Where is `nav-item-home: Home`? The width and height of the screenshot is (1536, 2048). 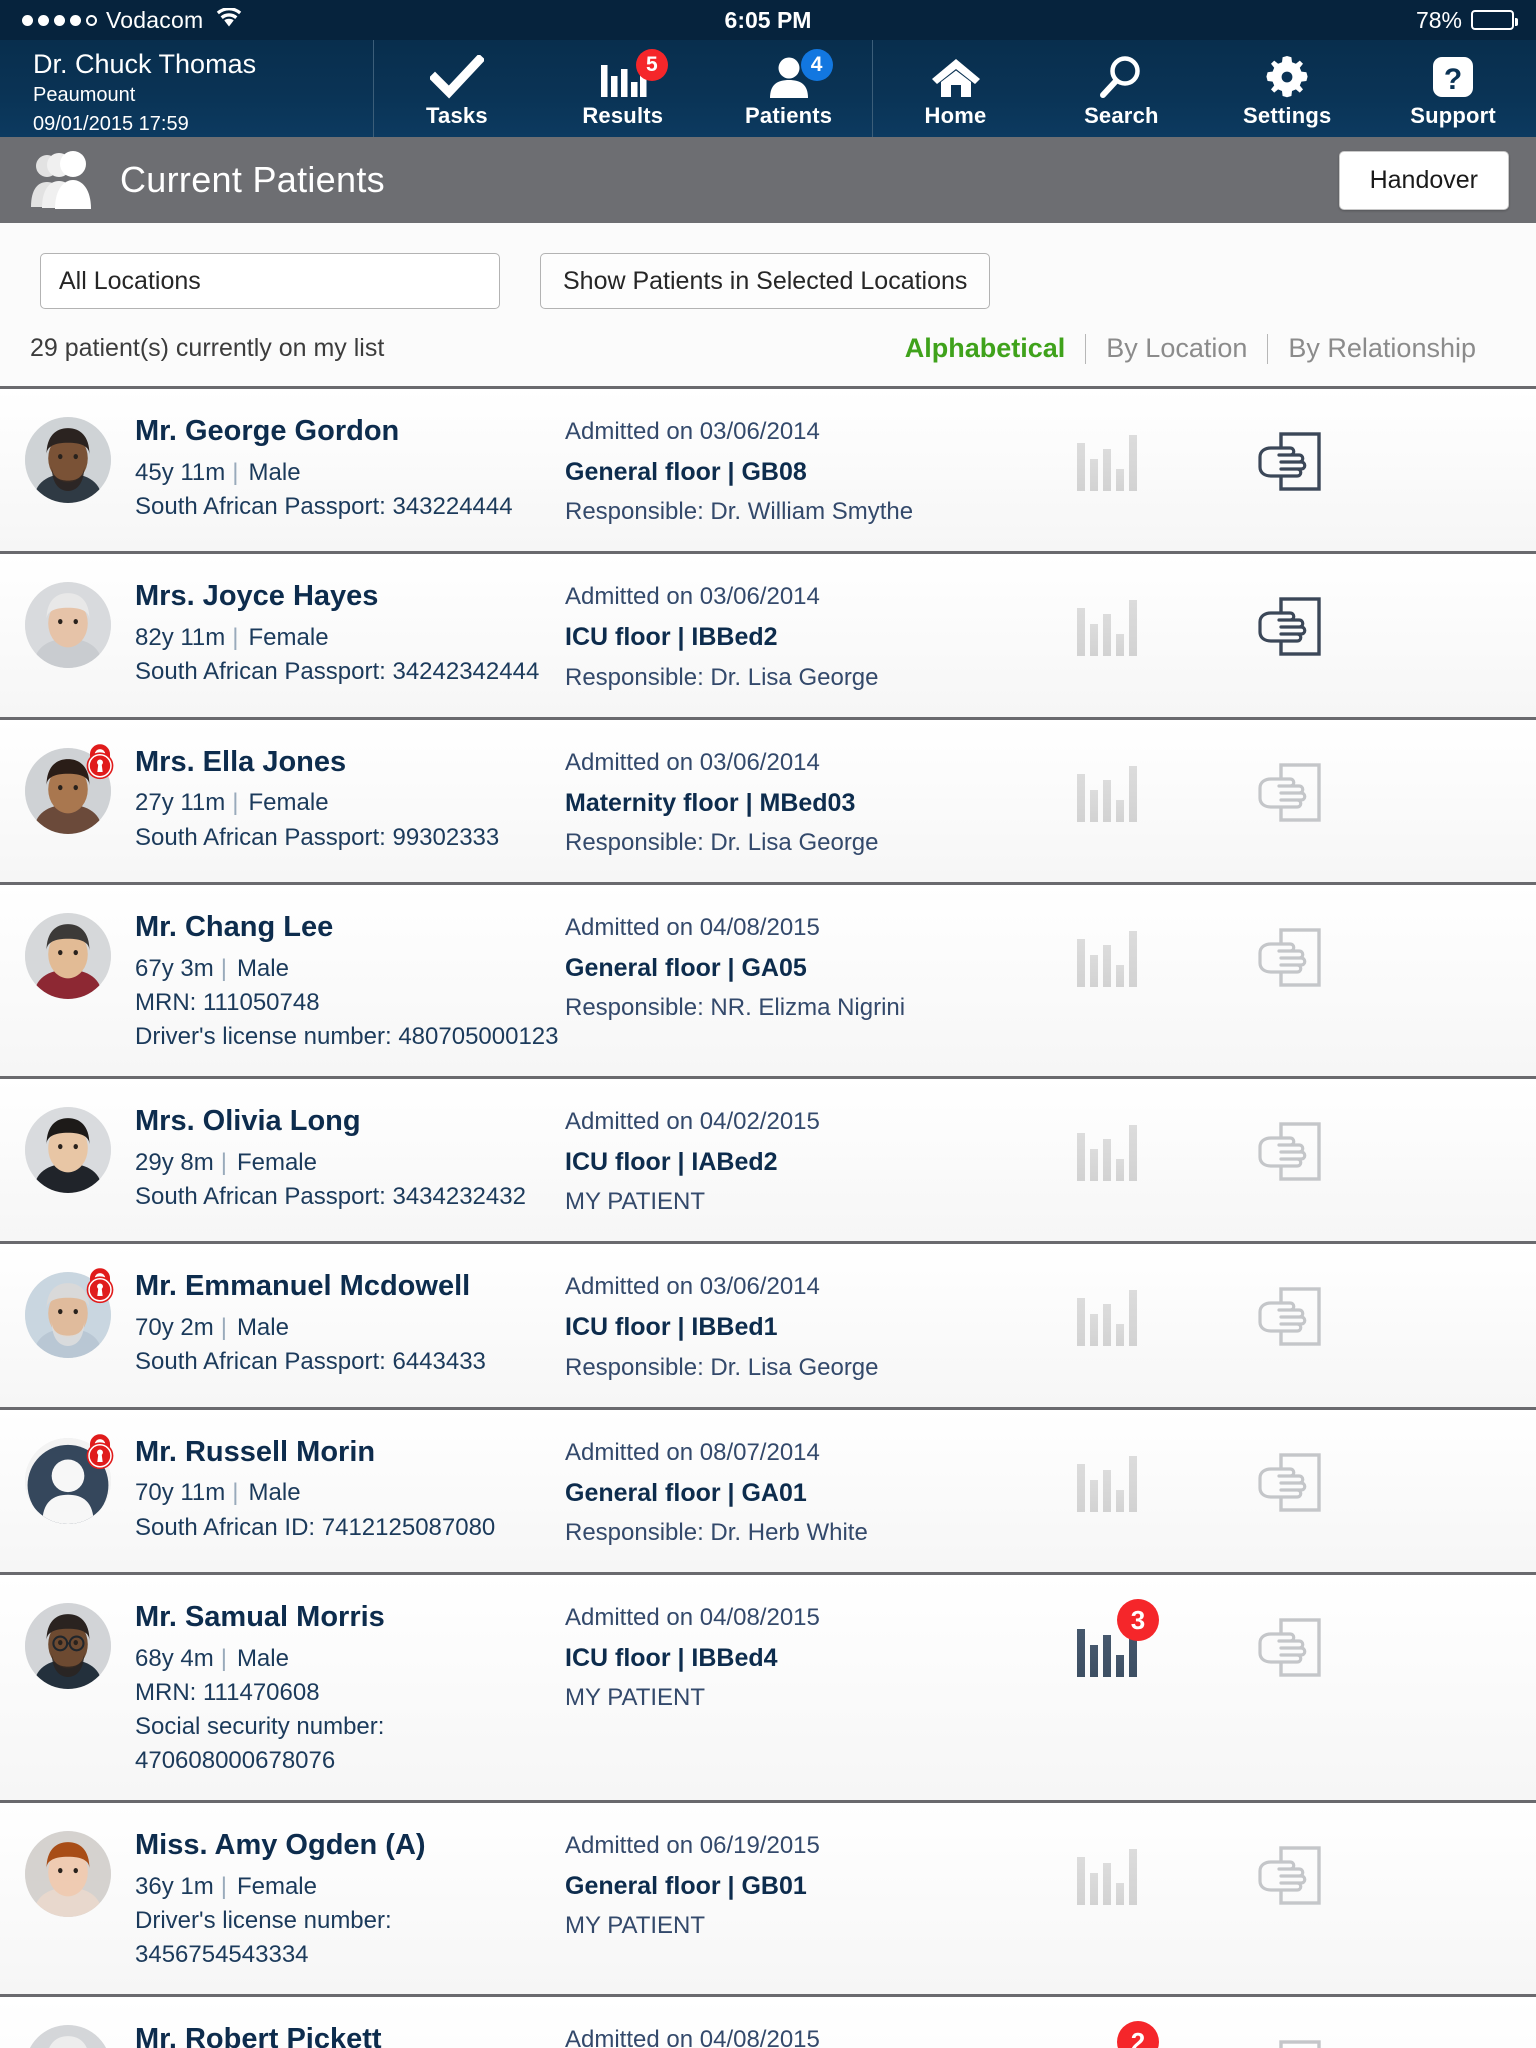
nav-item-home: Home is located at coordinates (955, 88).